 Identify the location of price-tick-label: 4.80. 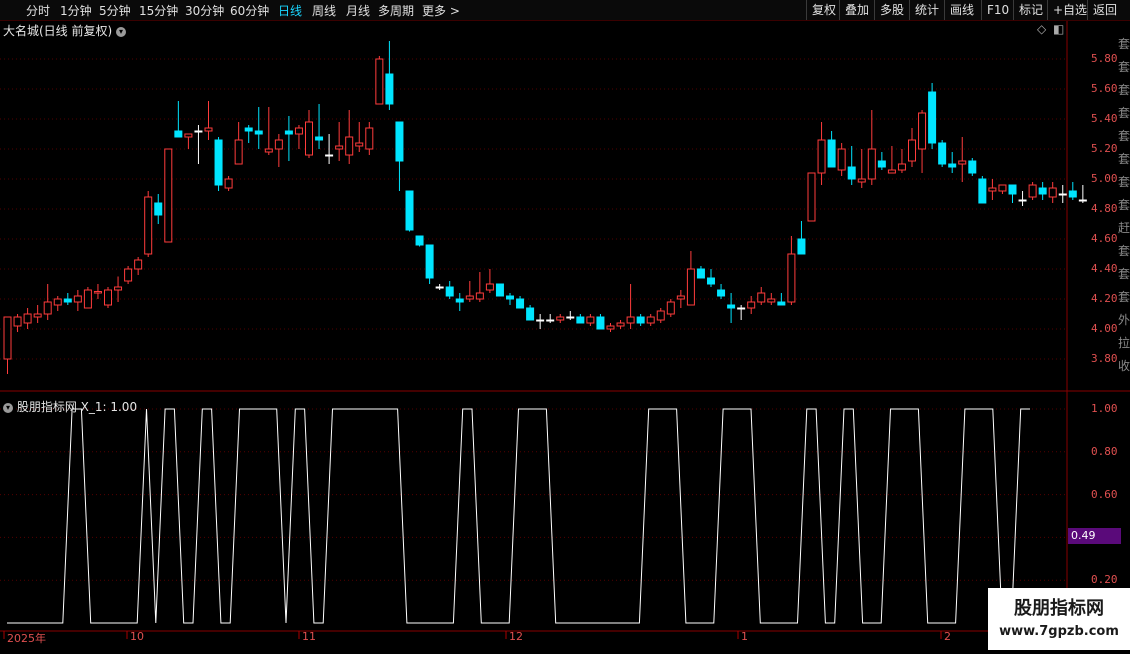
(1104, 208).